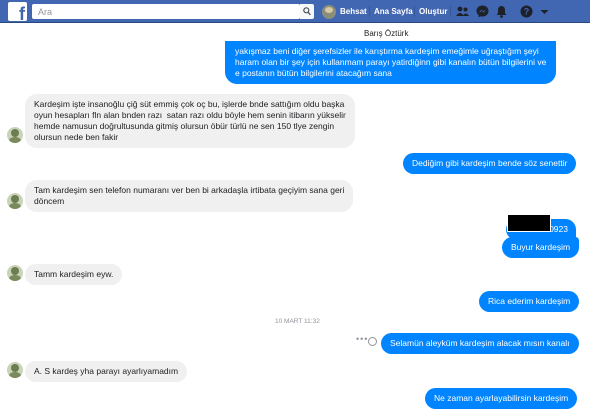 The image size is (590, 416). I want to click on search-icon, so click(307, 11).